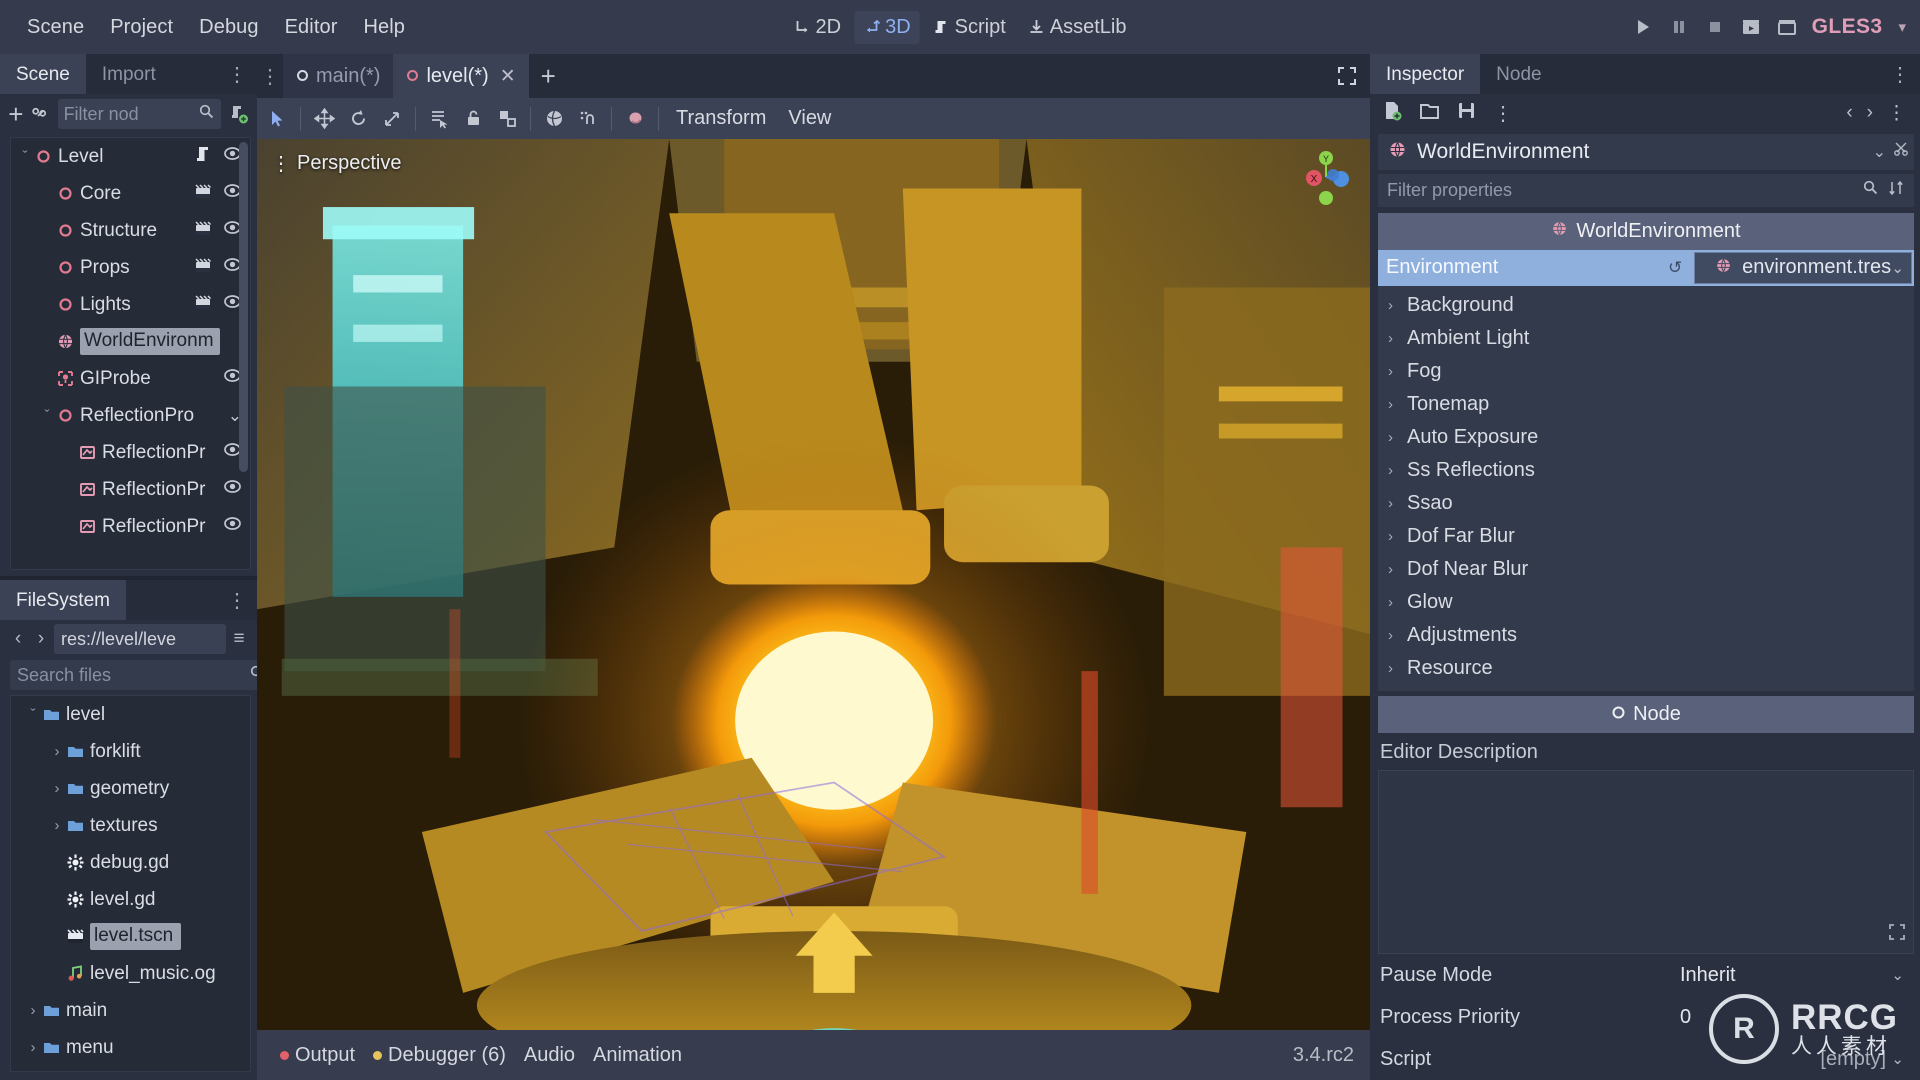 The image size is (1920, 1080). What do you see at coordinates (1679, 27) in the screenshot?
I see `pause-button` at bounding box center [1679, 27].